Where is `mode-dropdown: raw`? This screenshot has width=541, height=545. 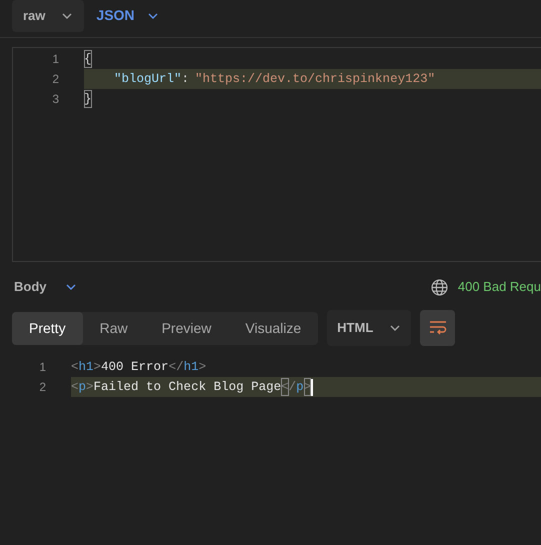
mode-dropdown: raw is located at coordinates (48, 16).